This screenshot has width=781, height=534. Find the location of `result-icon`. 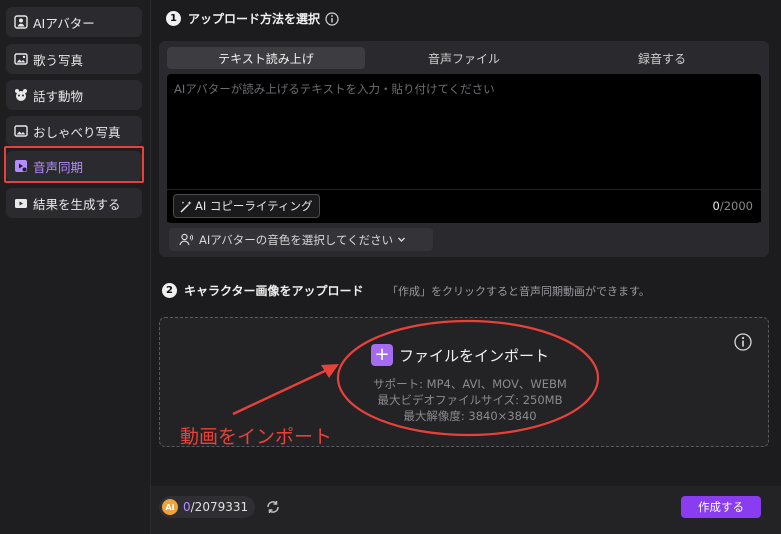

result-icon is located at coordinates (21, 203).